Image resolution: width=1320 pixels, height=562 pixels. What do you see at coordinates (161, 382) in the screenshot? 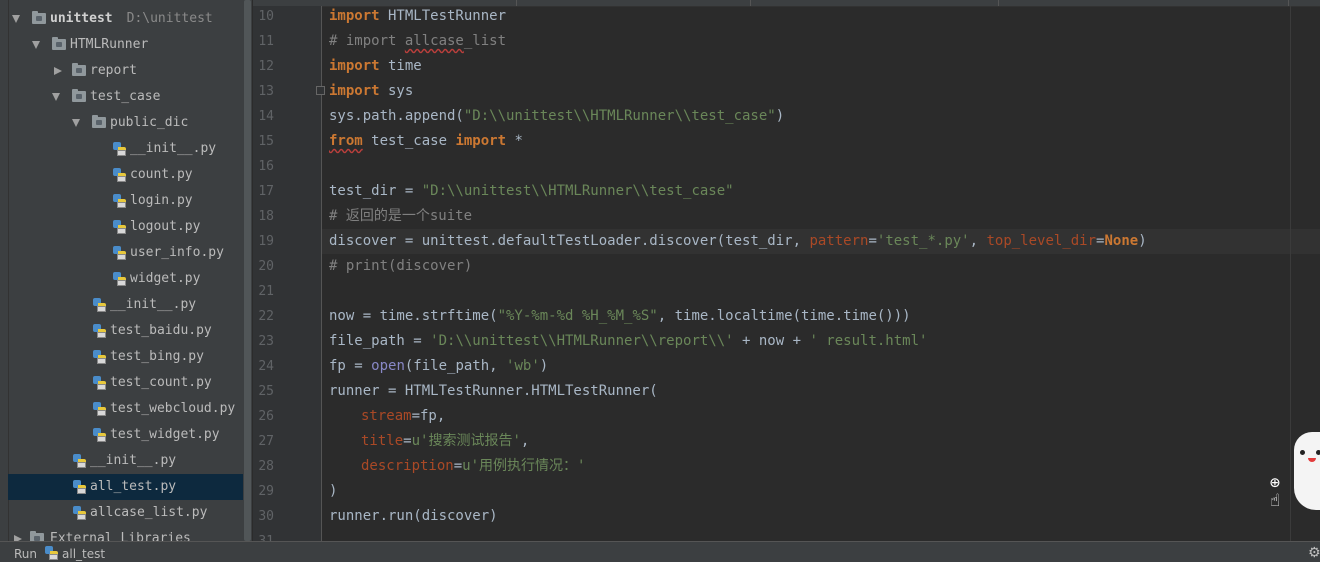
I see `tree-label: test_count.py` at bounding box center [161, 382].